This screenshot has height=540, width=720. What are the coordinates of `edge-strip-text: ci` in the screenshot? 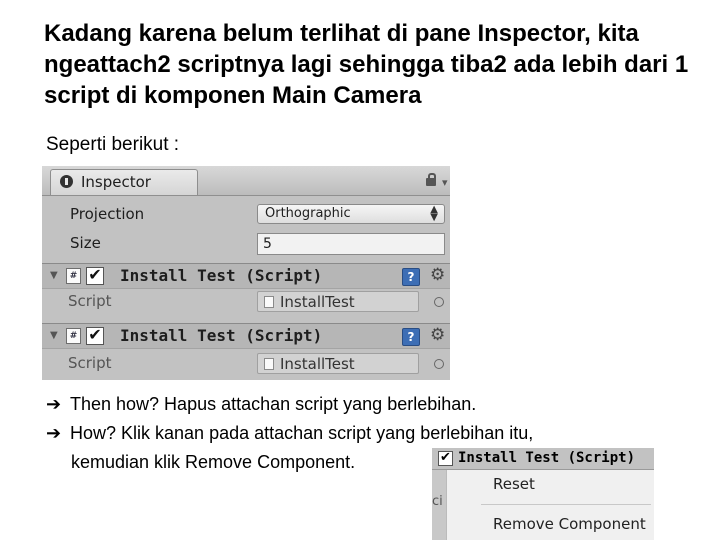 It's located at (437, 501).